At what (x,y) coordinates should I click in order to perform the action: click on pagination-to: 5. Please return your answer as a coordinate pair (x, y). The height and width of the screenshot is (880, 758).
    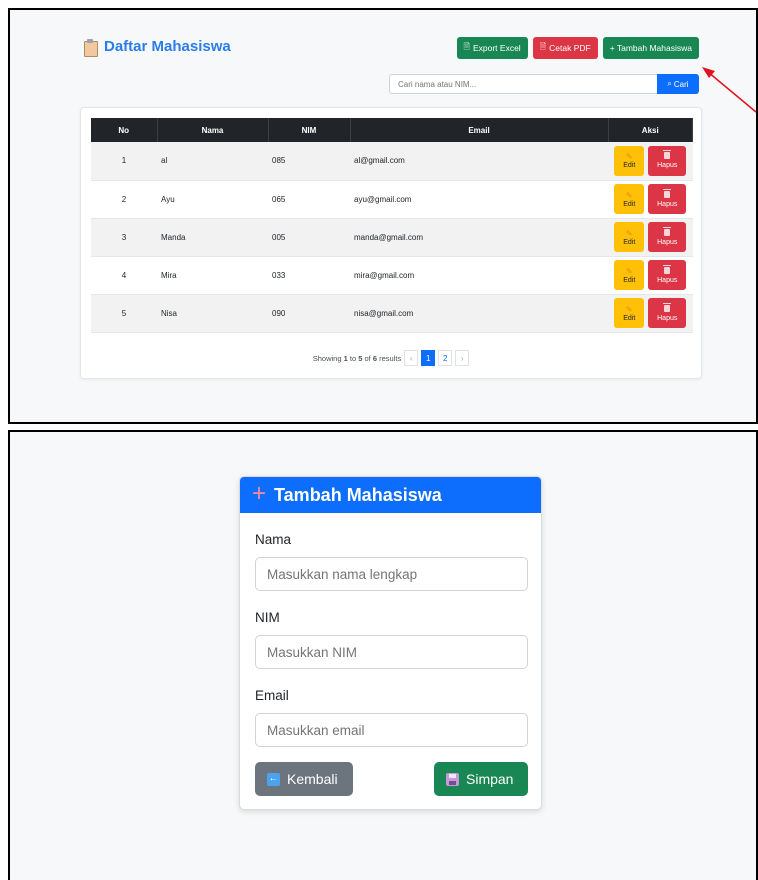
    Looking at the image, I should click on (360, 358).